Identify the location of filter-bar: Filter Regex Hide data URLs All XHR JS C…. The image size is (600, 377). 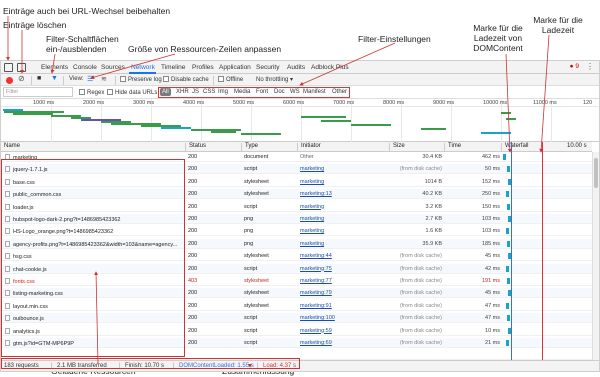
(300, 92).